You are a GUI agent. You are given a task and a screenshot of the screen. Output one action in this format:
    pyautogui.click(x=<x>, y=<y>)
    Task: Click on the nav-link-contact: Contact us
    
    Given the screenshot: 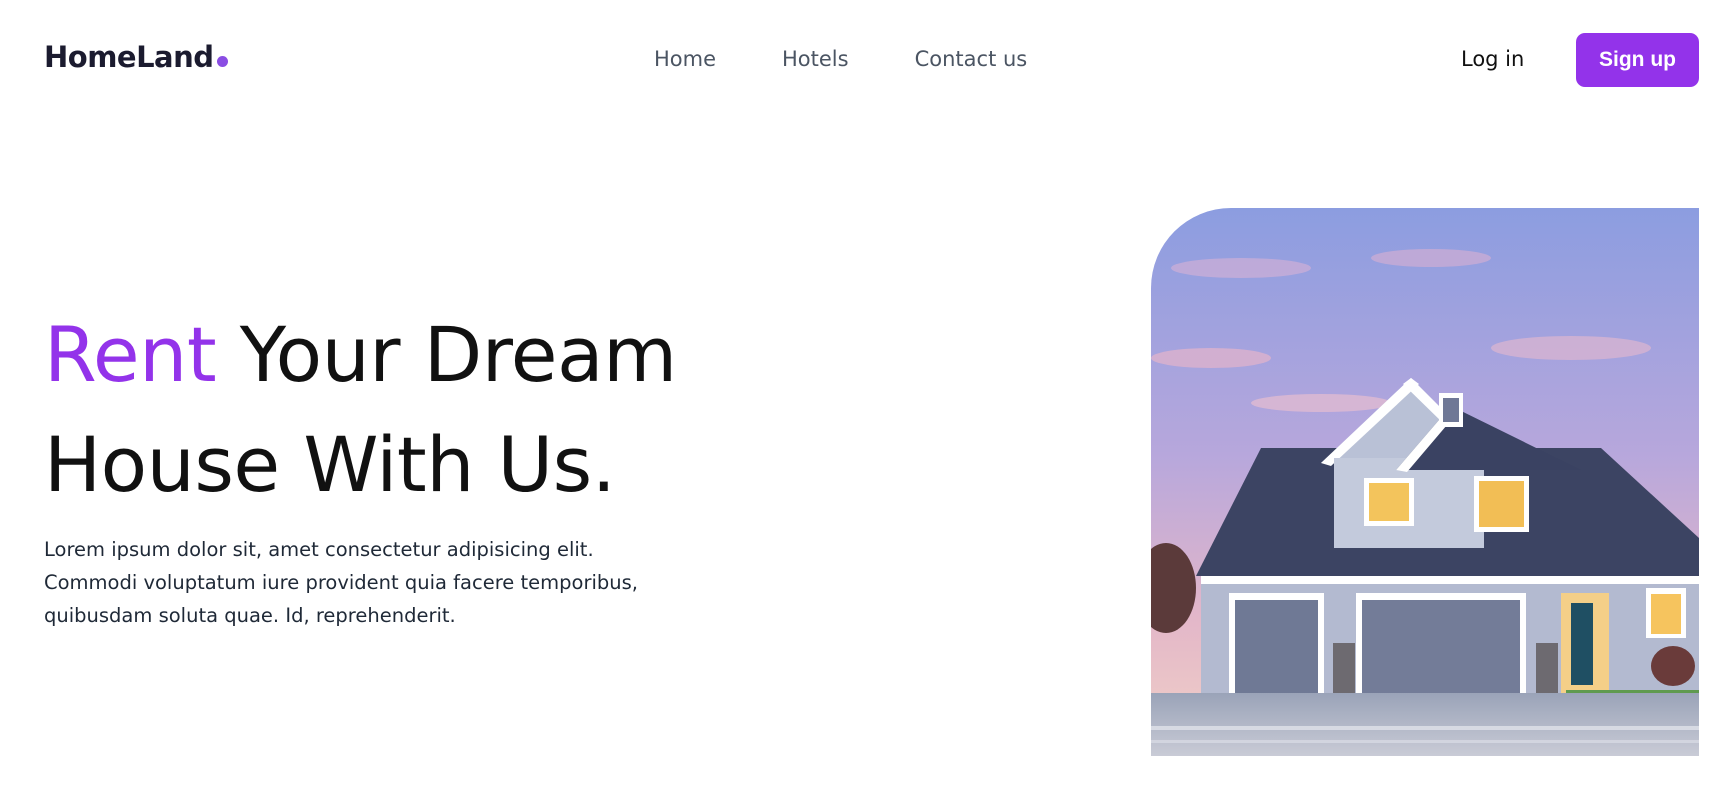 What is the action you would take?
    pyautogui.click(x=971, y=59)
    